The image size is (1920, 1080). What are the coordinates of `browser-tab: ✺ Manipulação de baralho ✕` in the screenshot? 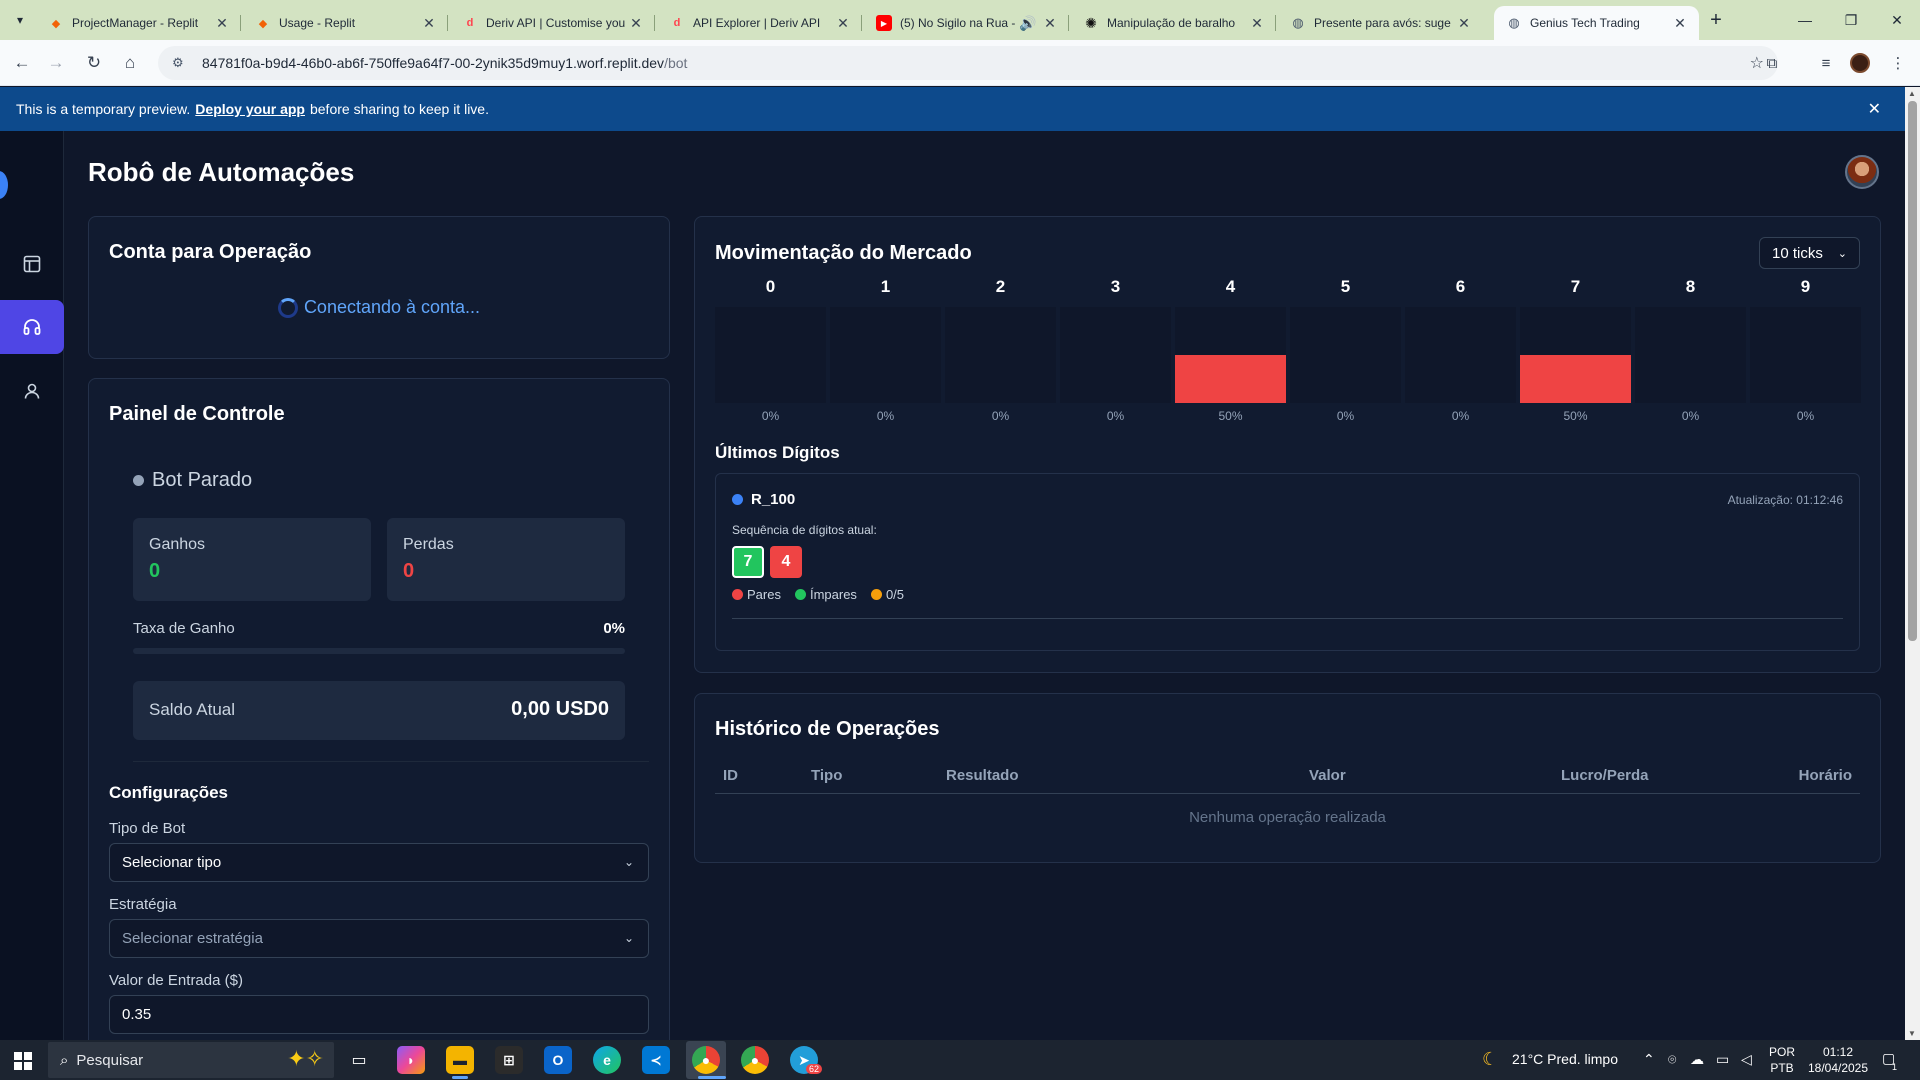 It's located at (1173, 23).